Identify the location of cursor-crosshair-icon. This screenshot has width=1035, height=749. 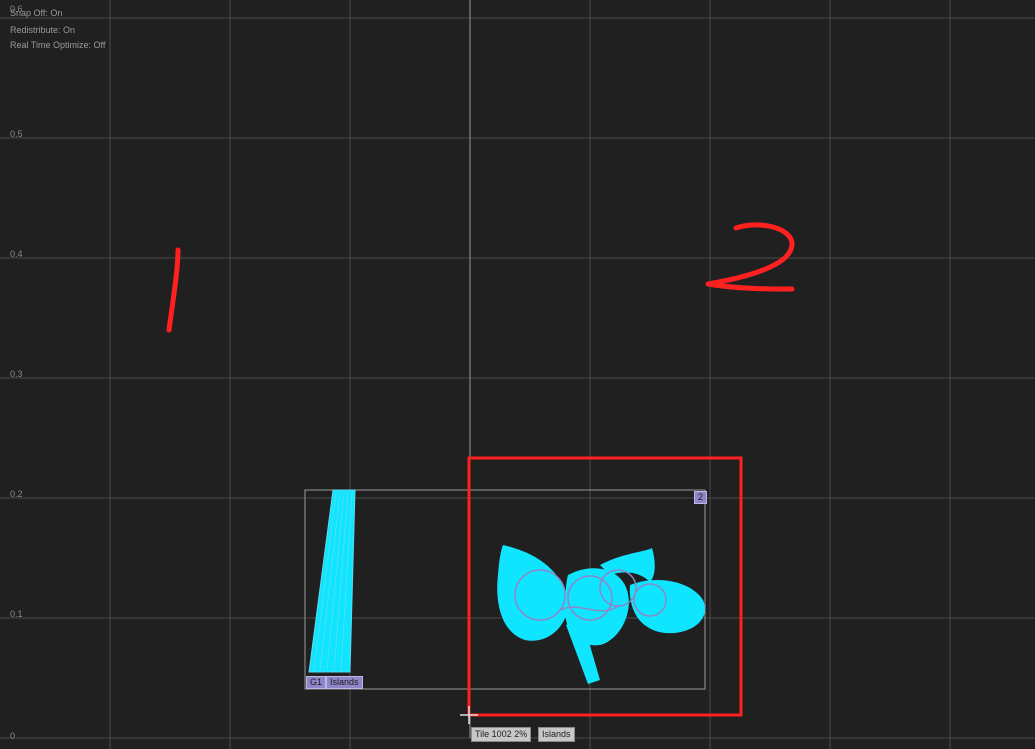
(469, 715).